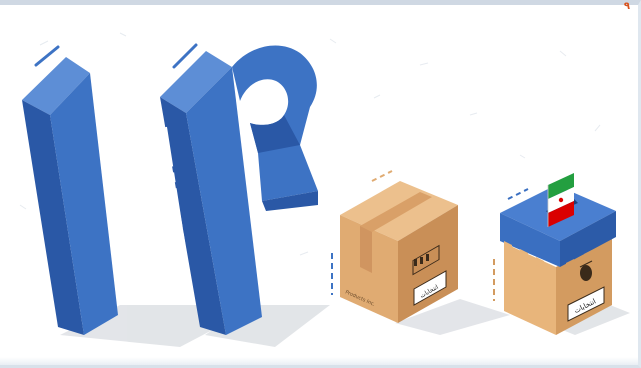  What do you see at coordinates (69, 190) in the screenshot?
I see `numeral-one` at bounding box center [69, 190].